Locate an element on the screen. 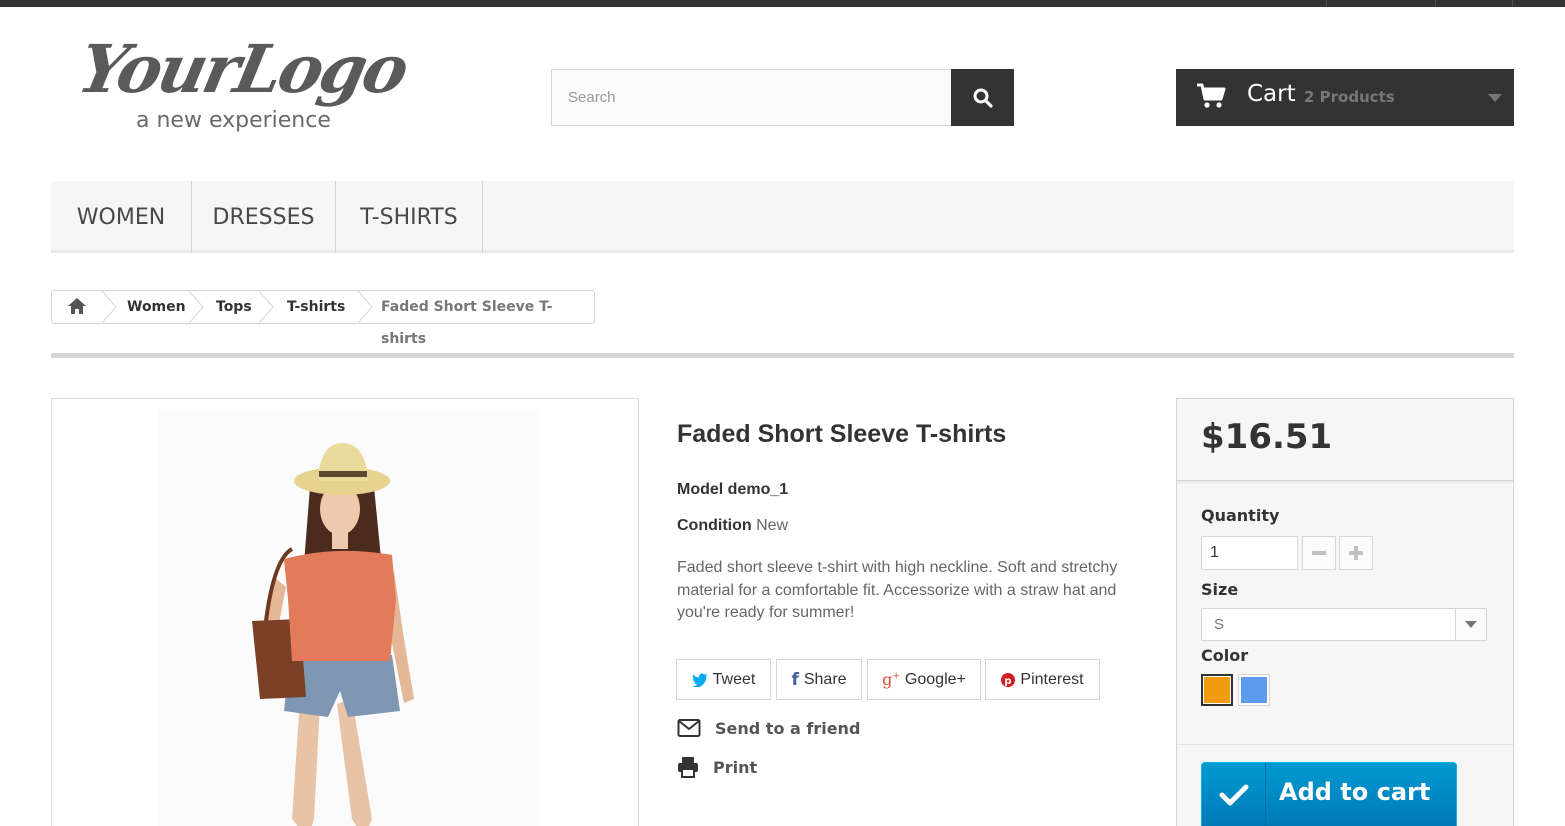 Image resolution: width=1565 pixels, height=826 pixels. send-to-friend-link: Send to a friend is located at coordinates (768, 728).